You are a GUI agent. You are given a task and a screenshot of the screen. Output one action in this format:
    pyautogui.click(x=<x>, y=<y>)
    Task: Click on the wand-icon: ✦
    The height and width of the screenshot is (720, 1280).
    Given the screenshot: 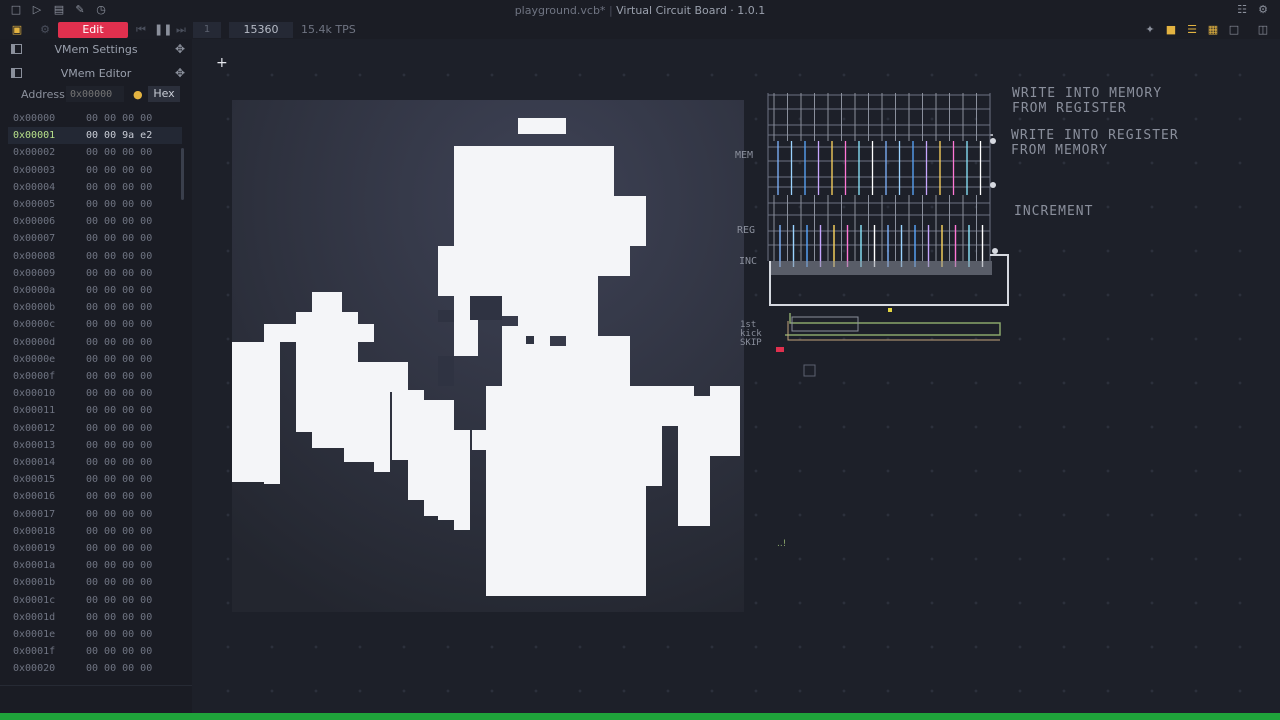 What is the action you would take?
    pyautogui.click(x=1150, y=30)
    